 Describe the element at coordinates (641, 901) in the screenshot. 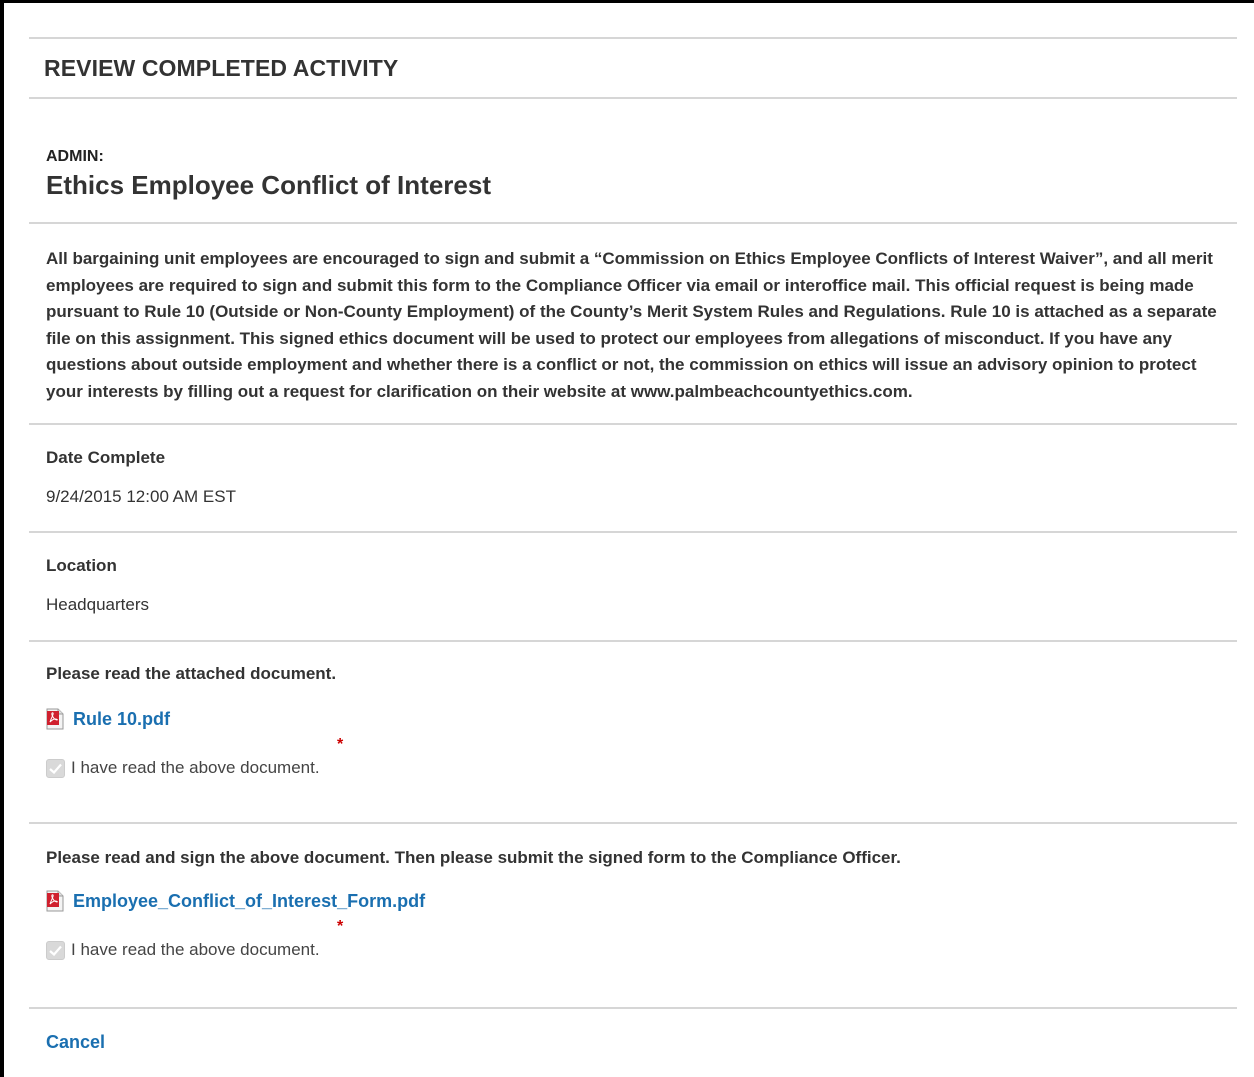

I see `document-link-conflict-form: Employee_Conflict_of_Interest_Form.pdf` at that location.